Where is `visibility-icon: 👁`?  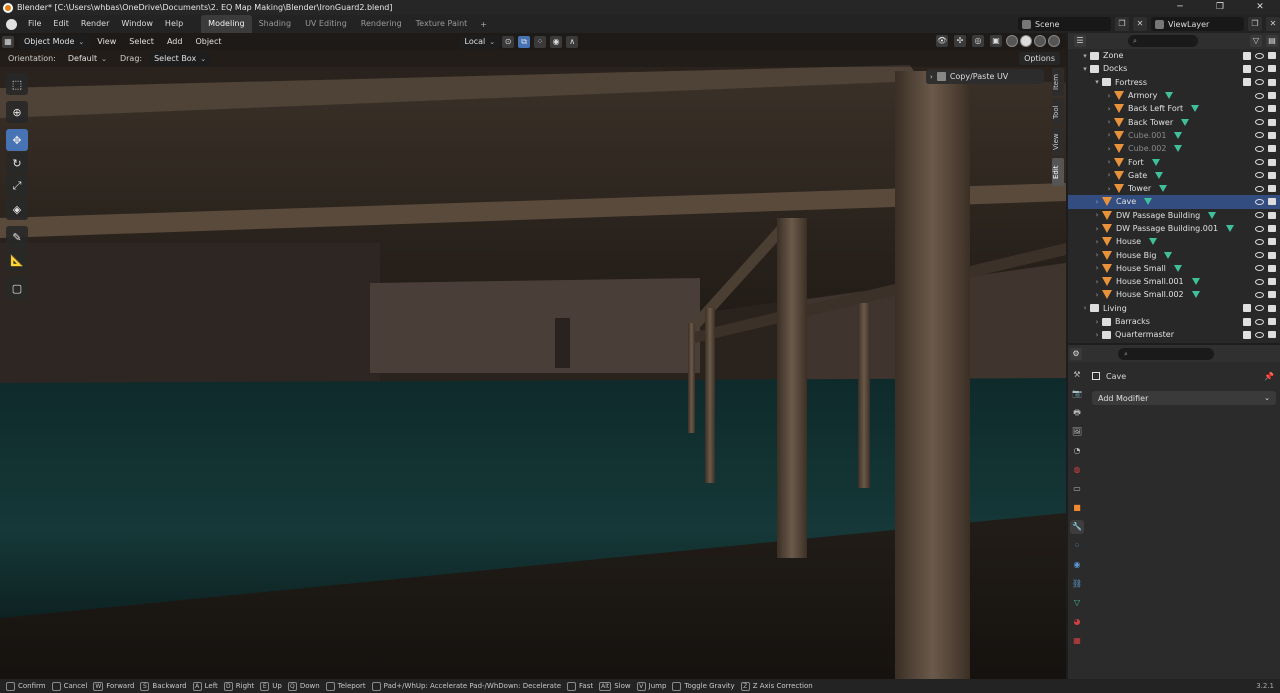
visibility-icon: 👁 is located at coordinates (942, 41).